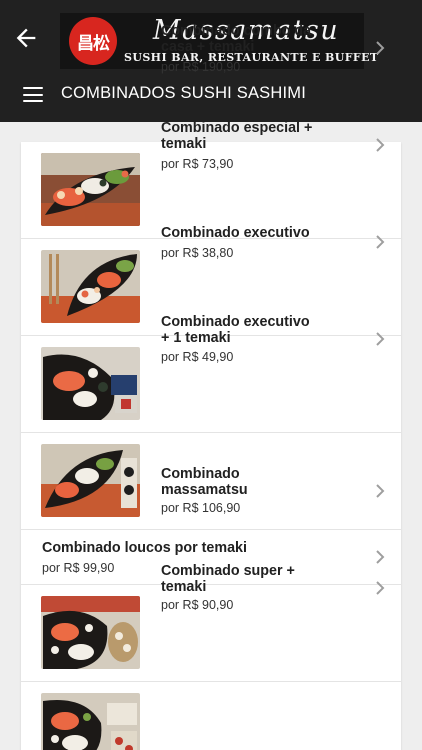  Describe the element at coordinates (197, 357) in the screenshot. I see `item-price: por R$ 49,90` at that location.